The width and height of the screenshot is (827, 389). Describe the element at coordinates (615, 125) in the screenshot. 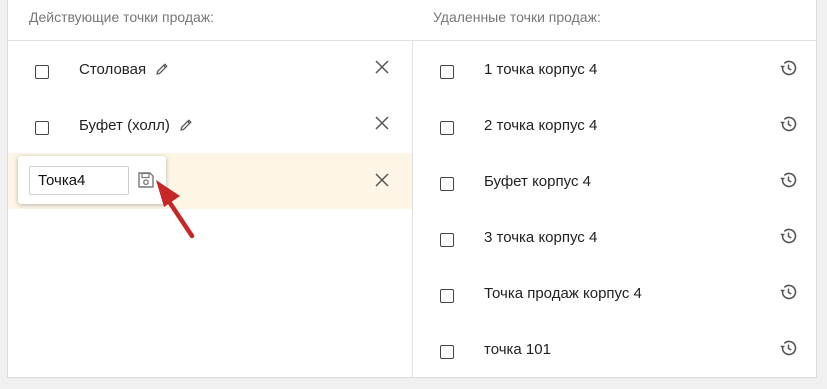

I see `deleted-list-item: 2 точка корпус 4` at that location.